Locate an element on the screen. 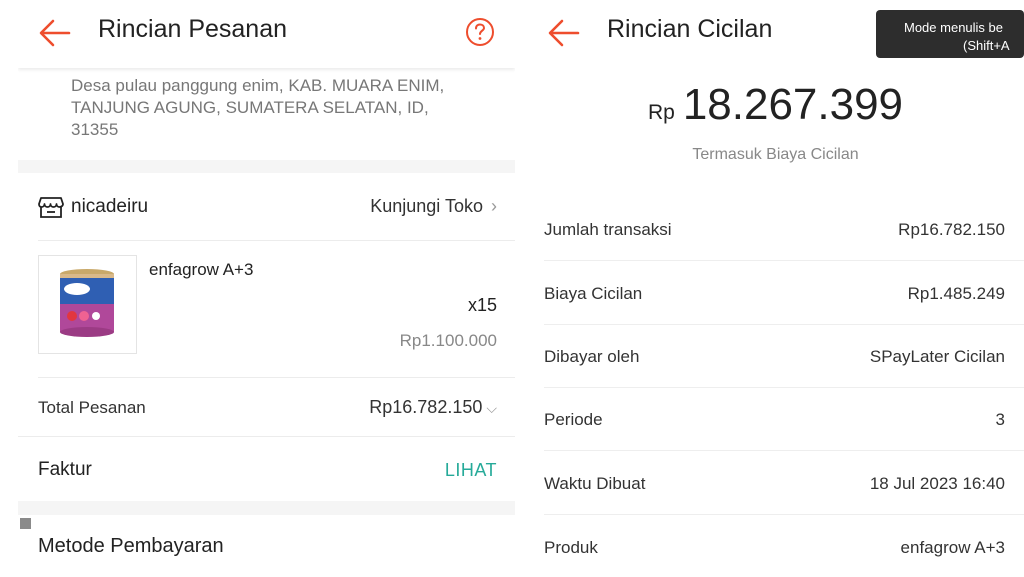 This screenshot has height=577, width=1024. detail-row: Periode 3 is located at coordinates (784, 419).